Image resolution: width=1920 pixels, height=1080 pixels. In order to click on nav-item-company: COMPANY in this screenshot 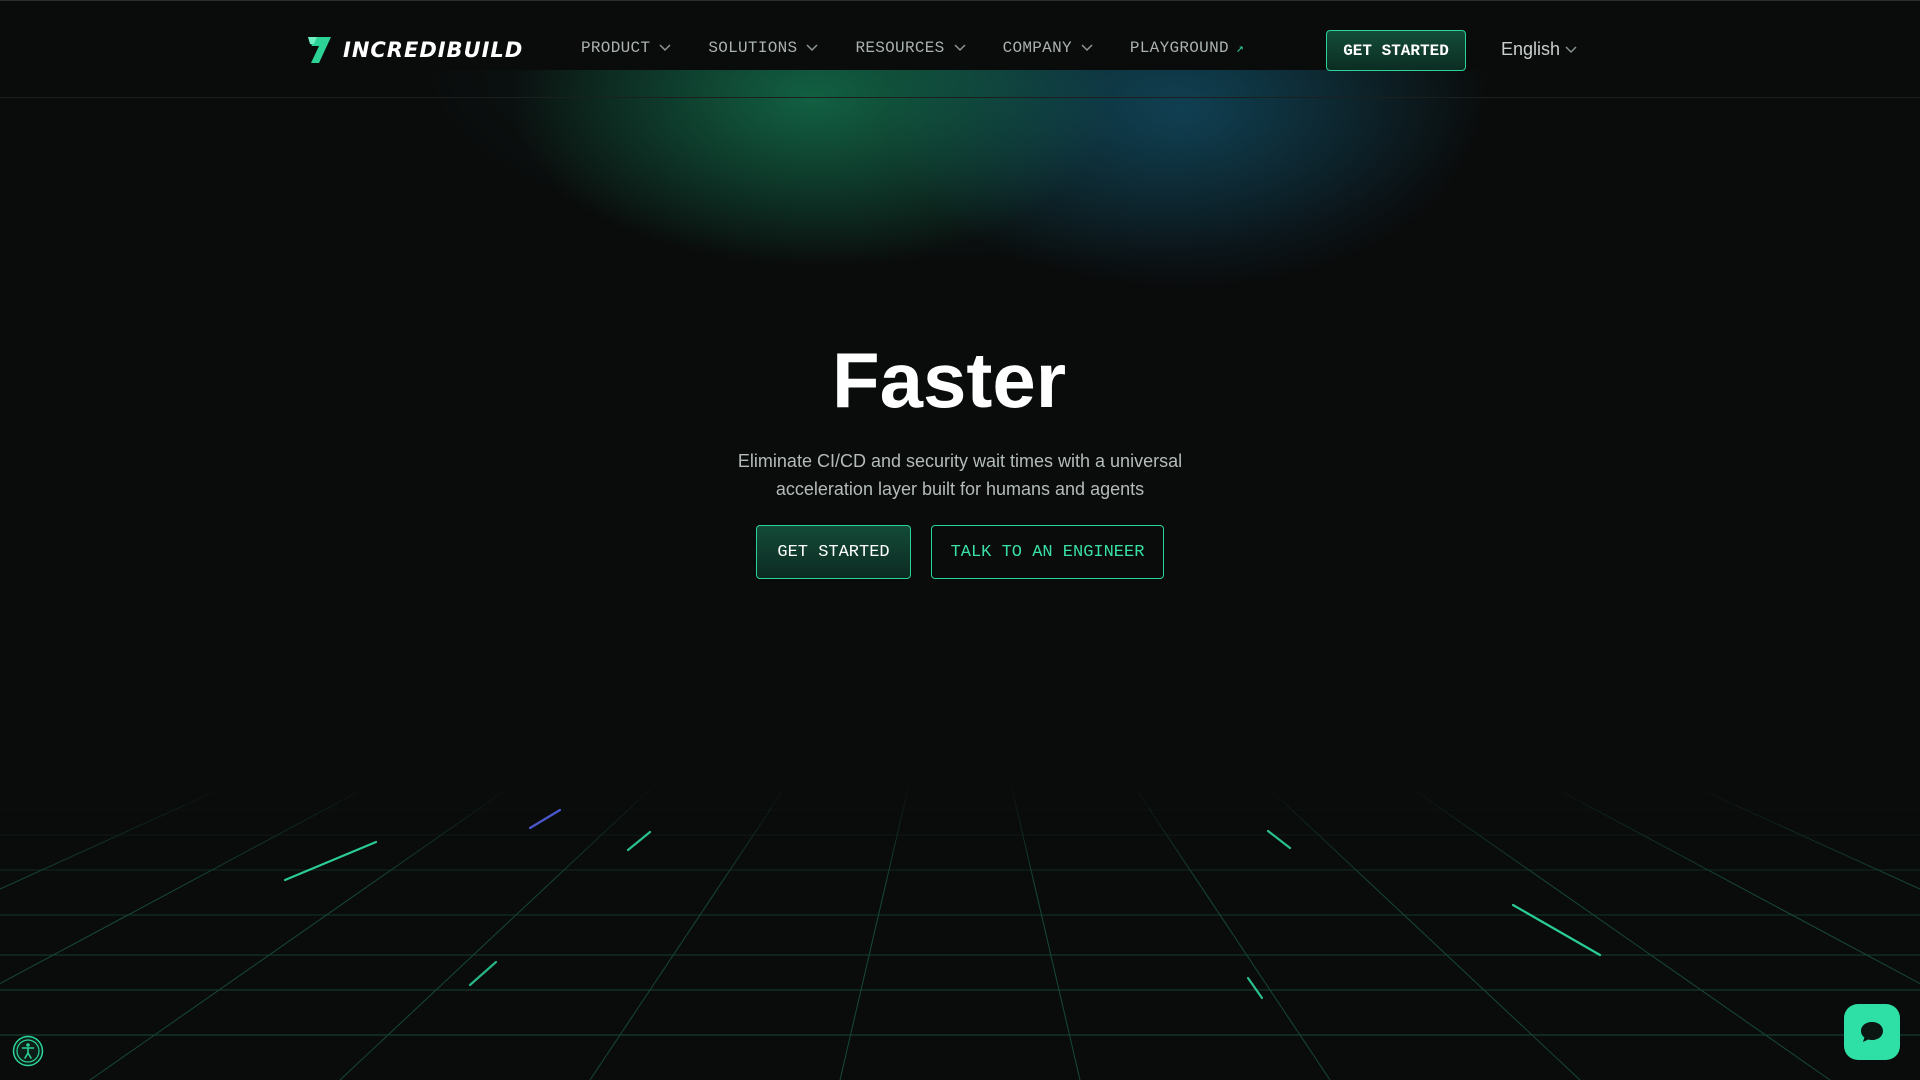, I will do `click(1048, 48)`.